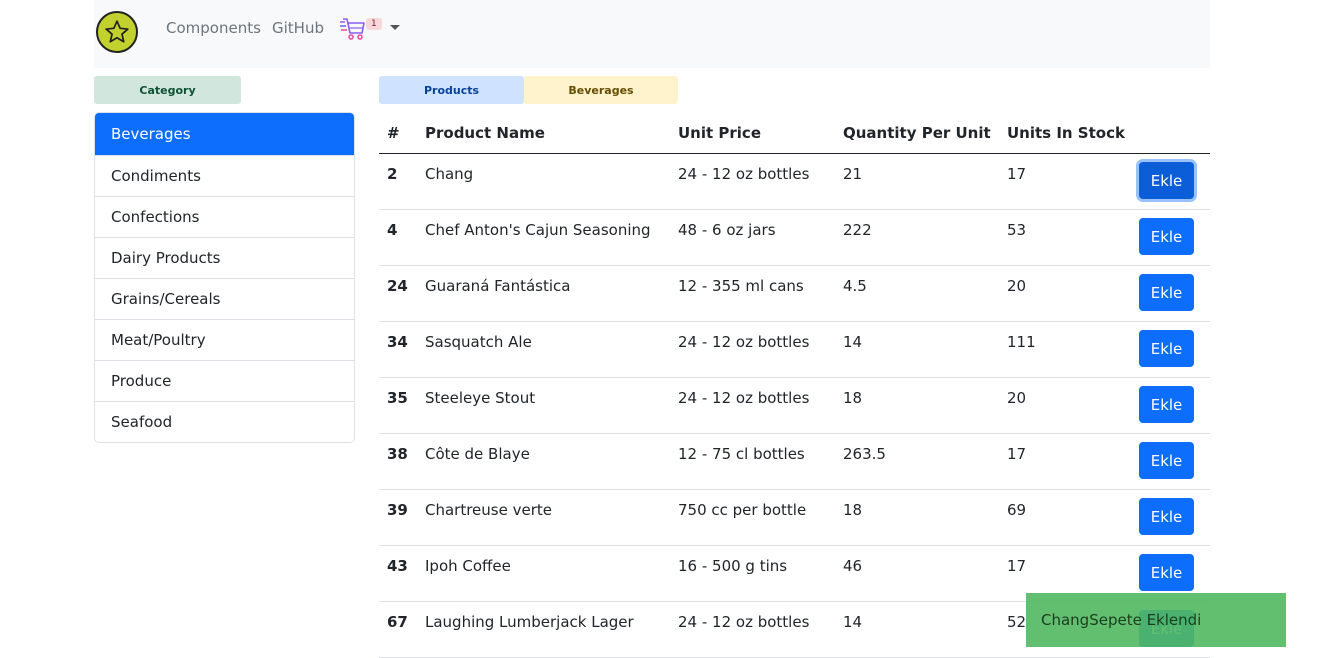 Image resolution: width=1319 pixels, height=658 pixels. What do you see at coordinates (1017, 622) in the screenshot?
I see `units-in-stock: 52` at bounding box center [1017, 622].